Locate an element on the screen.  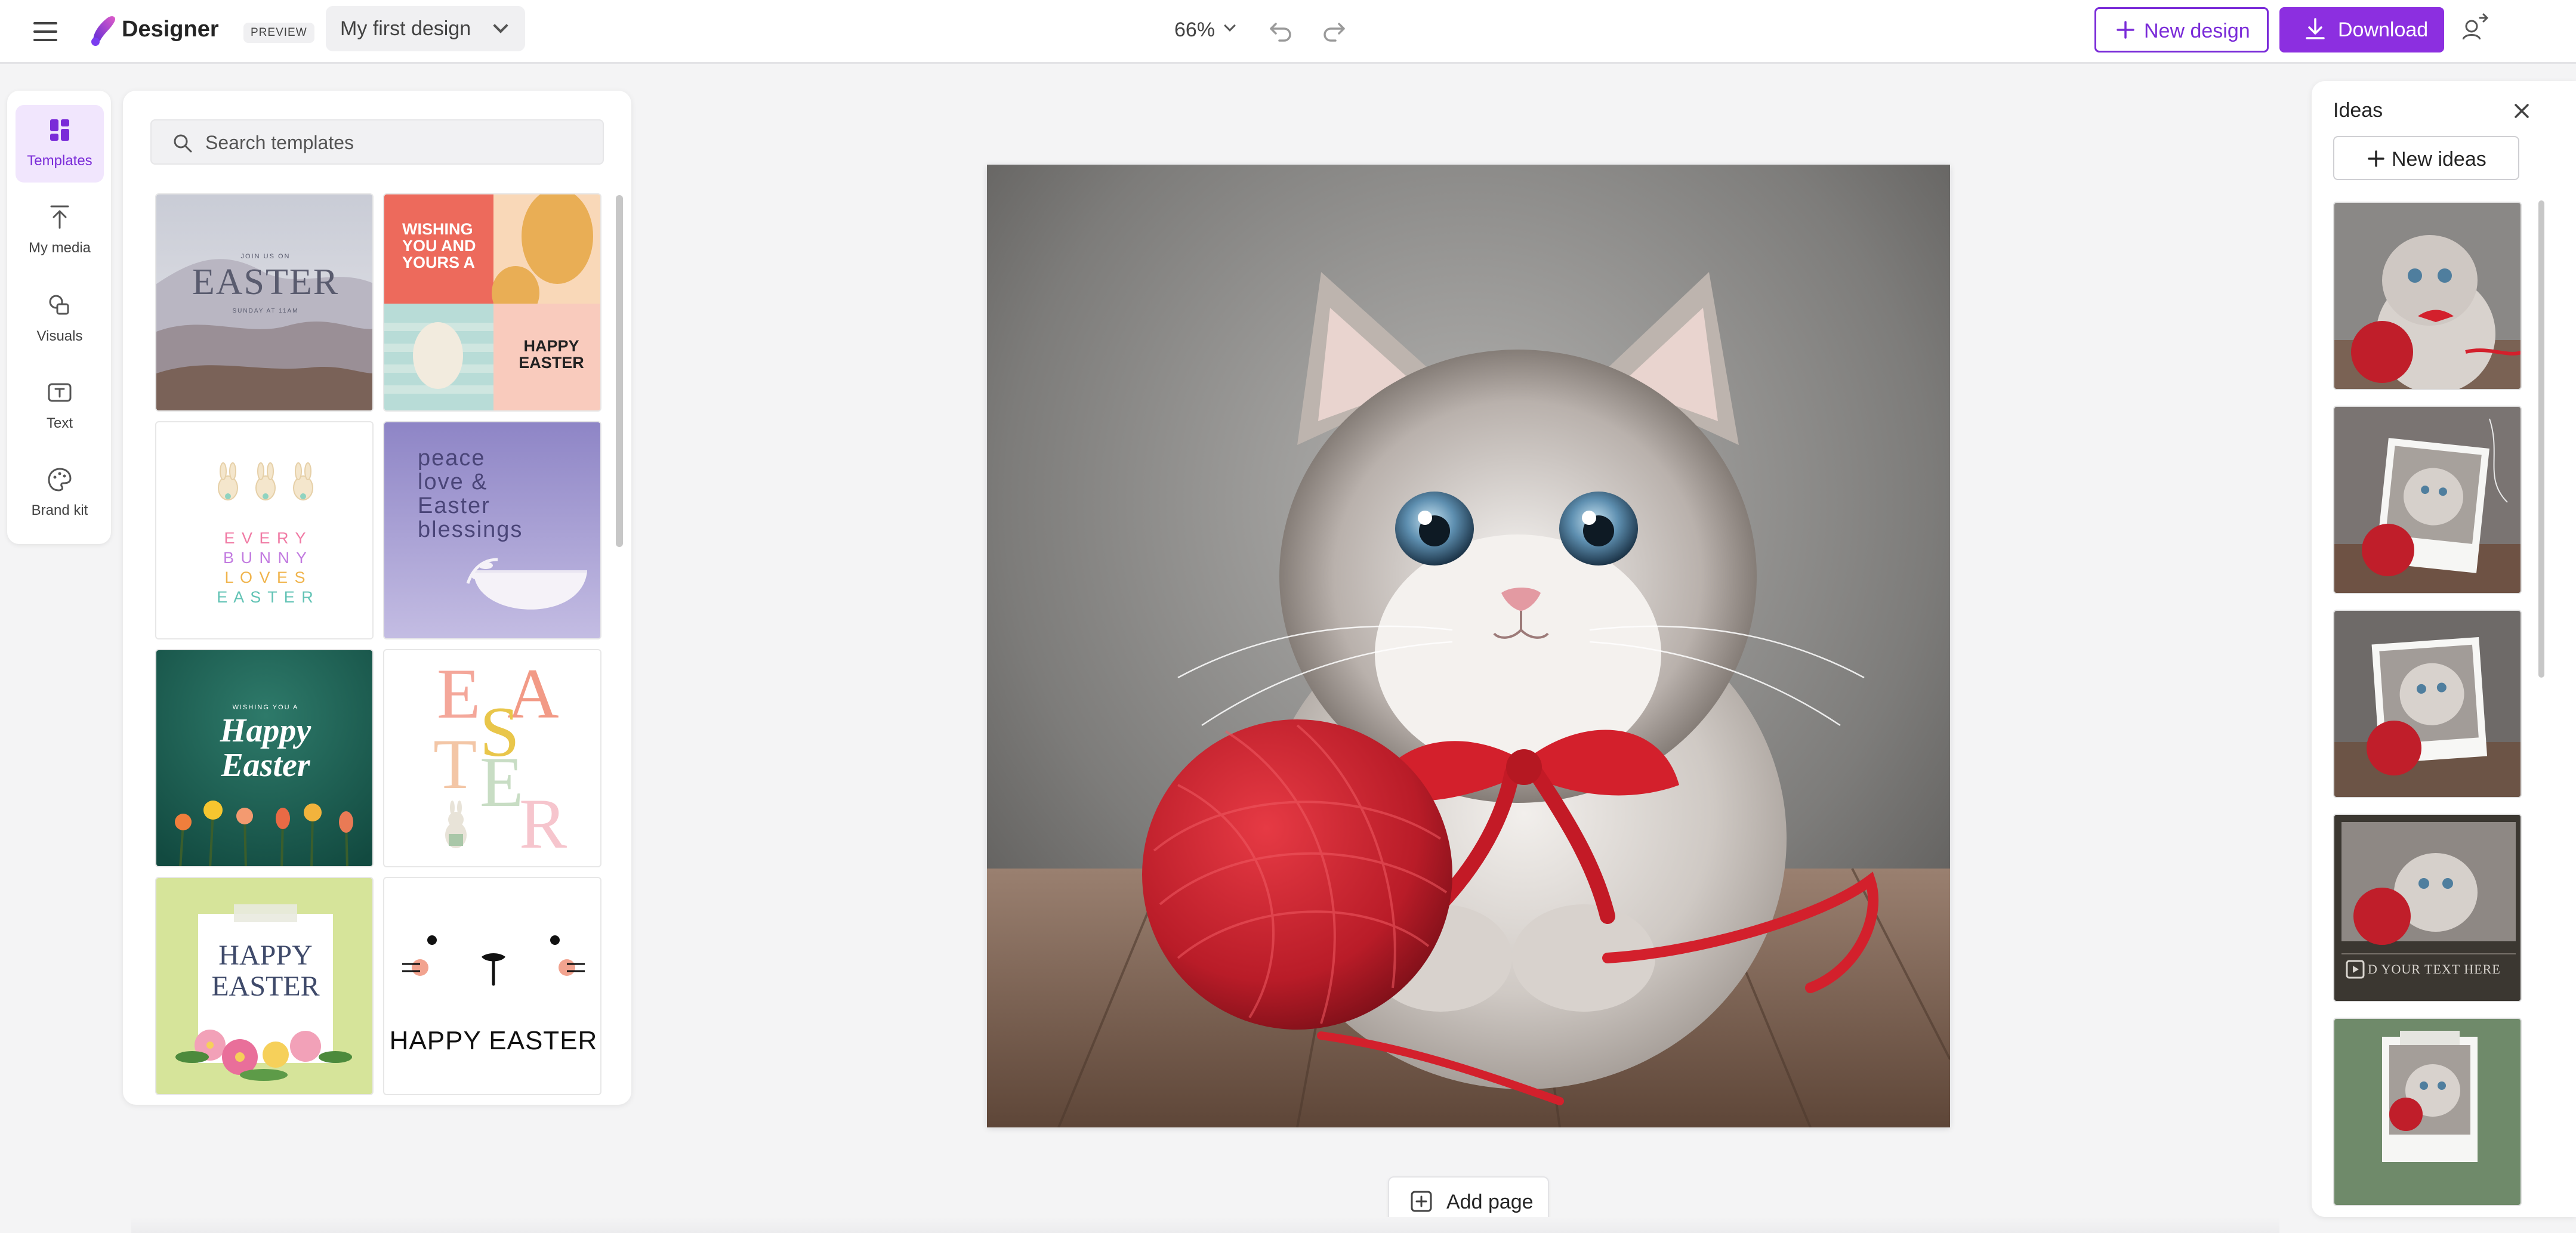
card-line: YOU AND is located at coordinates (439, 246).